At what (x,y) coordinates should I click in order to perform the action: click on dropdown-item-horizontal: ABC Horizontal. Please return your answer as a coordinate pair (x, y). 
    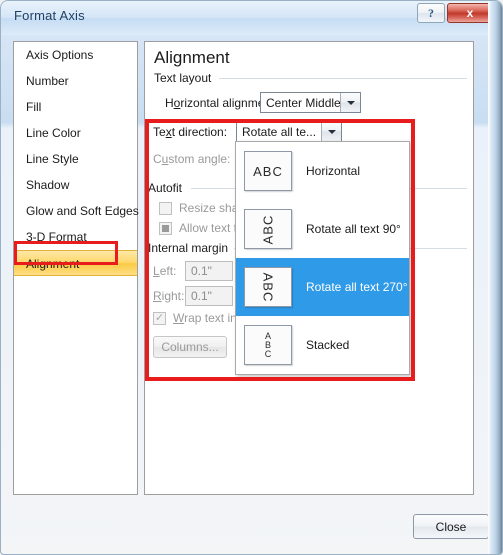
    Looking at the image, I should click on (322, 171).